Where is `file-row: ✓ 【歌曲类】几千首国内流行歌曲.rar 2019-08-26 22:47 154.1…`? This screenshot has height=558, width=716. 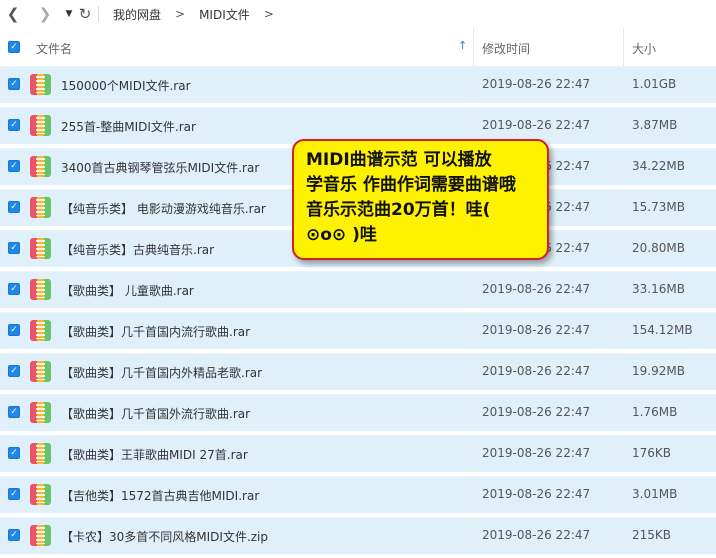
file-row: ✓ 【歌曲类】几千首国内流行歌曲.rar 2019-08-26 22:47 154.1… is located at coordinates (358, 330).